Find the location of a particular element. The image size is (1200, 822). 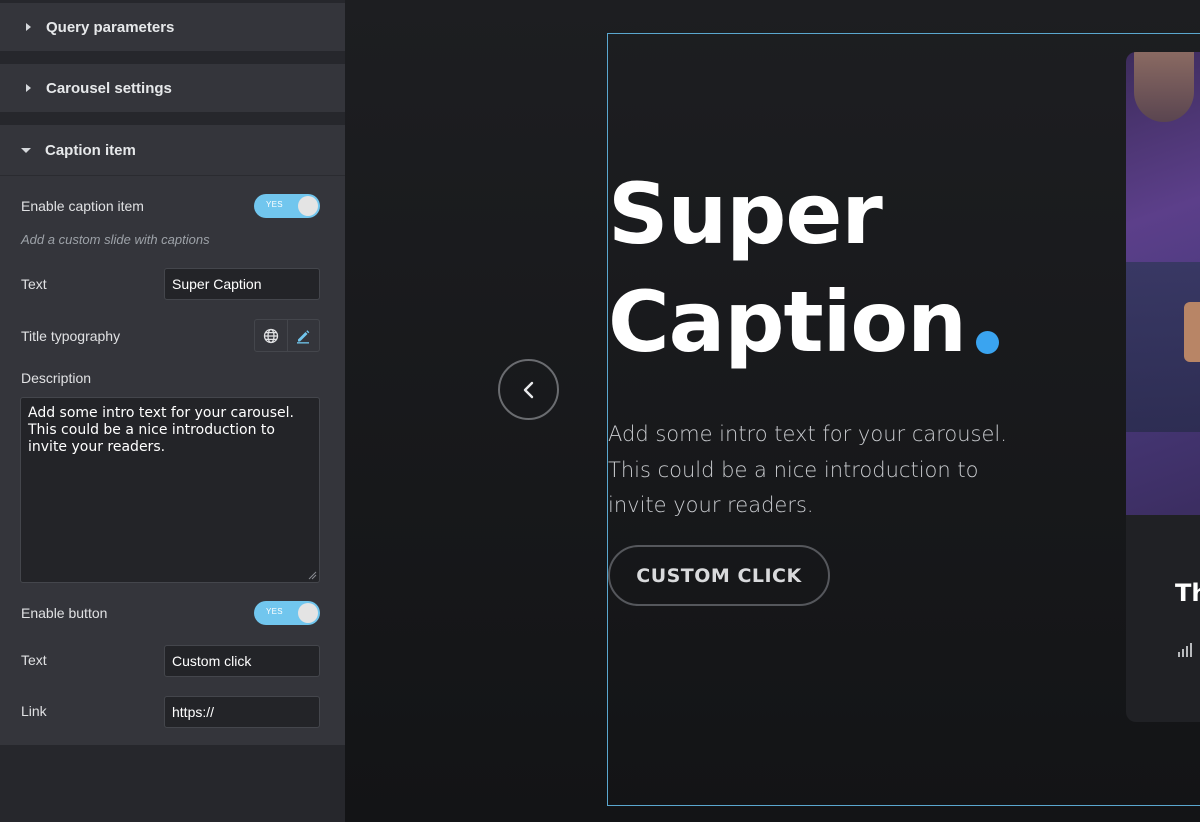

pencil-icon is located at coordinates (303, 336).